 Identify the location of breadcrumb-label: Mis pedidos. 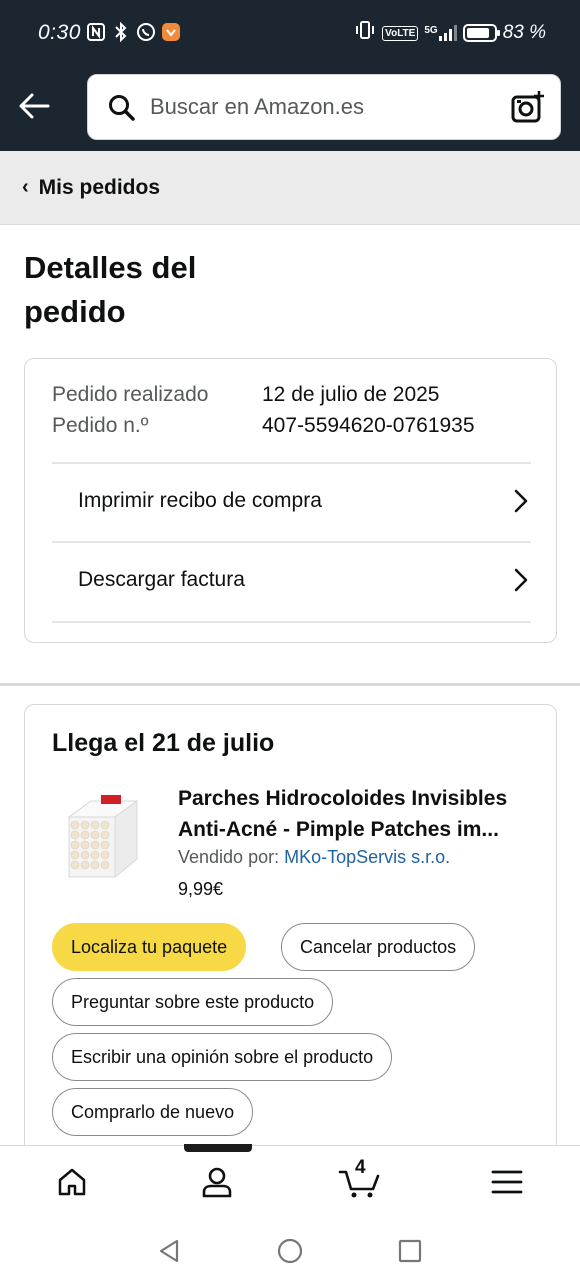
(99, 187).